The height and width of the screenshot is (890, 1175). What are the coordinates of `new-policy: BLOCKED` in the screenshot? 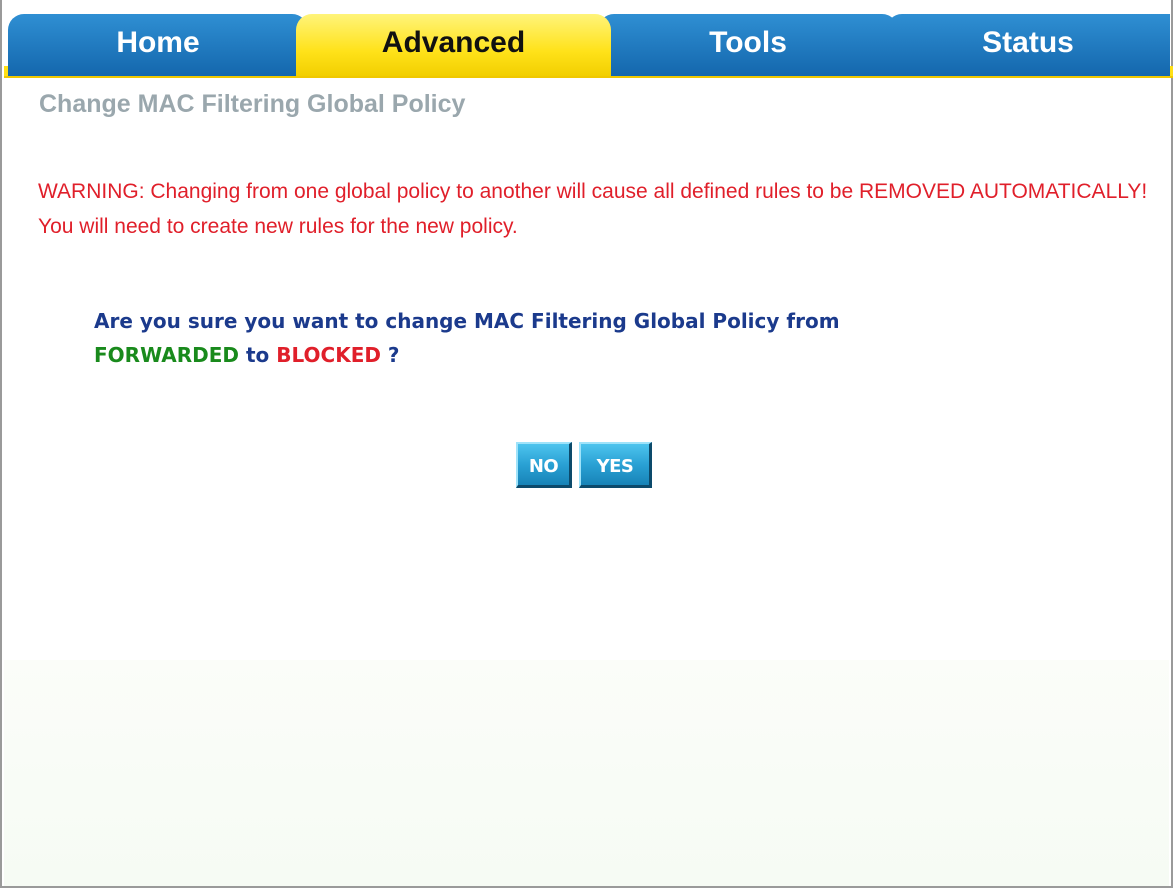 It's located at (328, 355).